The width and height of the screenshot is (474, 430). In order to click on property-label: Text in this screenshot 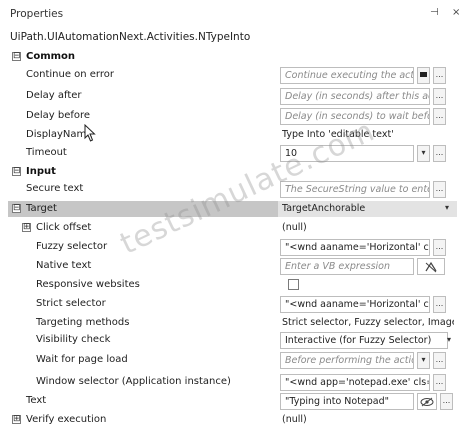, I will do `click(36, 400)`.